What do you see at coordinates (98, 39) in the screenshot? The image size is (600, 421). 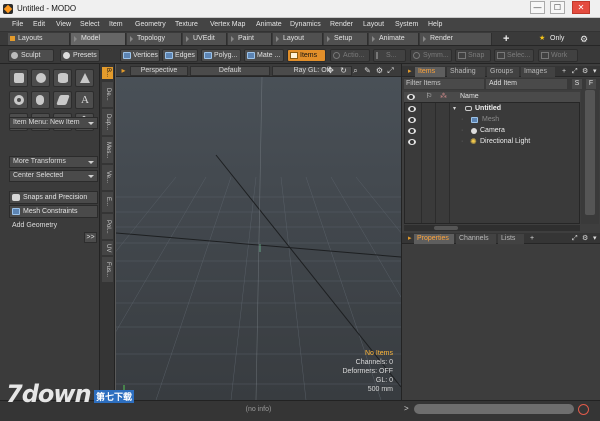 I see `tab-model: Model` at bounding box center [98, 39].